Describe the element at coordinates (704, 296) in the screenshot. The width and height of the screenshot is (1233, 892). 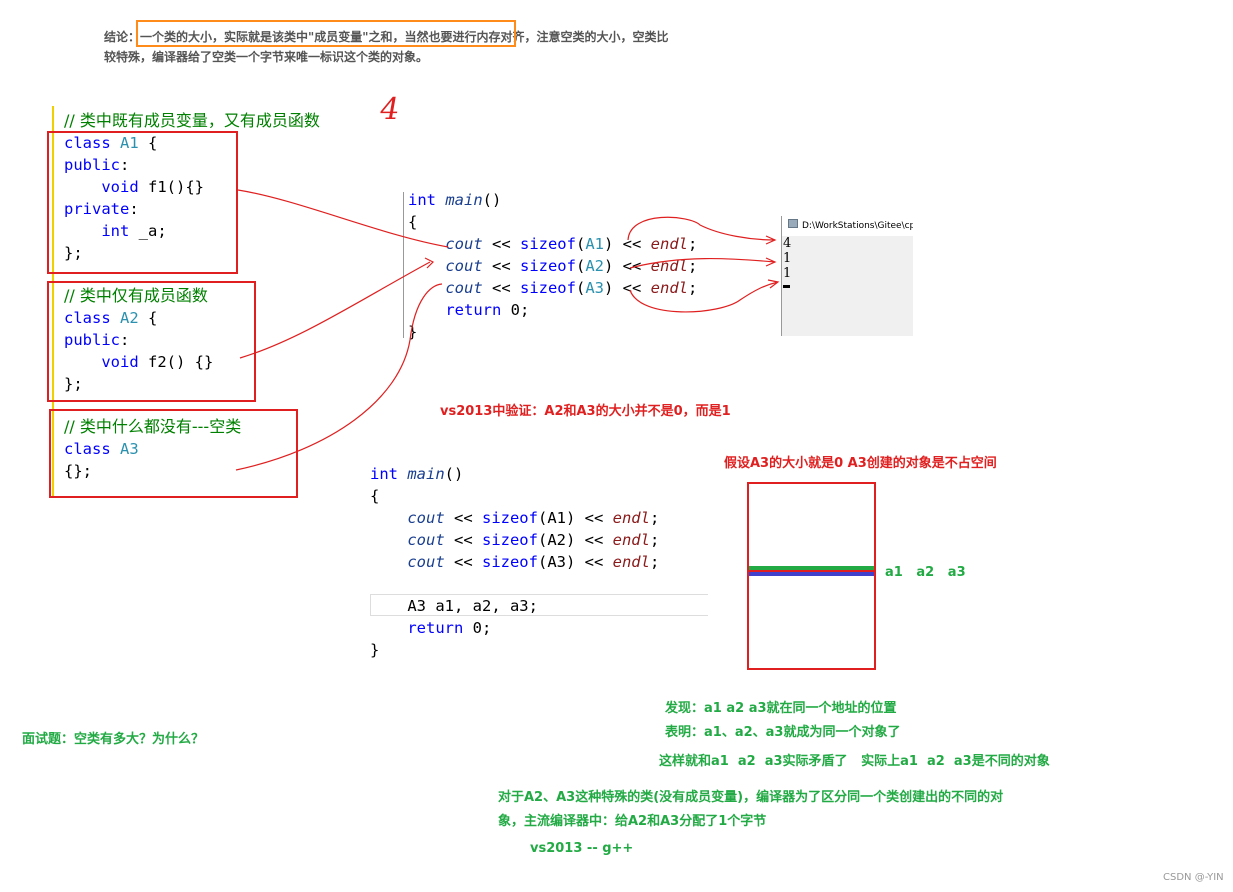
I see `arrow-a3-to-console` at that location.